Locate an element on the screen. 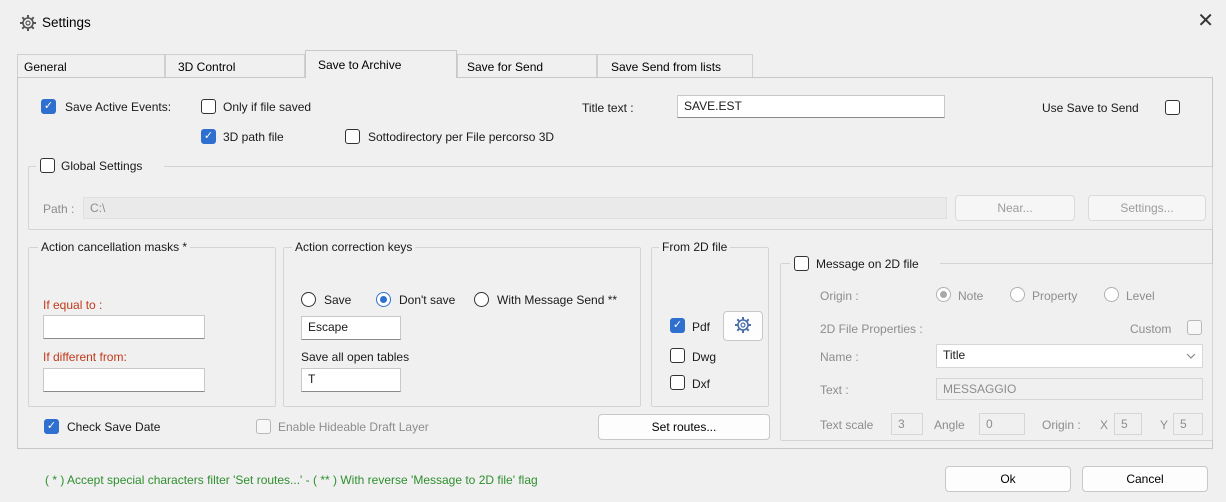 The width and height of the screenshot is (1226, 502). name-select-value: Title is located at coordinates (954, 355).